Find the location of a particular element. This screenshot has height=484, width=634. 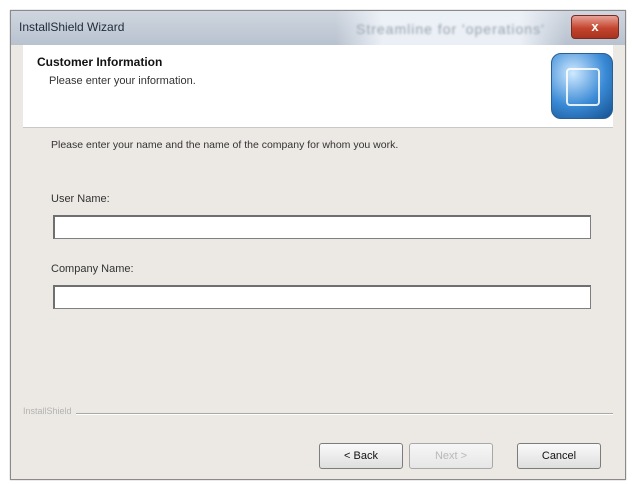

next-button: Next > is located at coordinates (451, 456).